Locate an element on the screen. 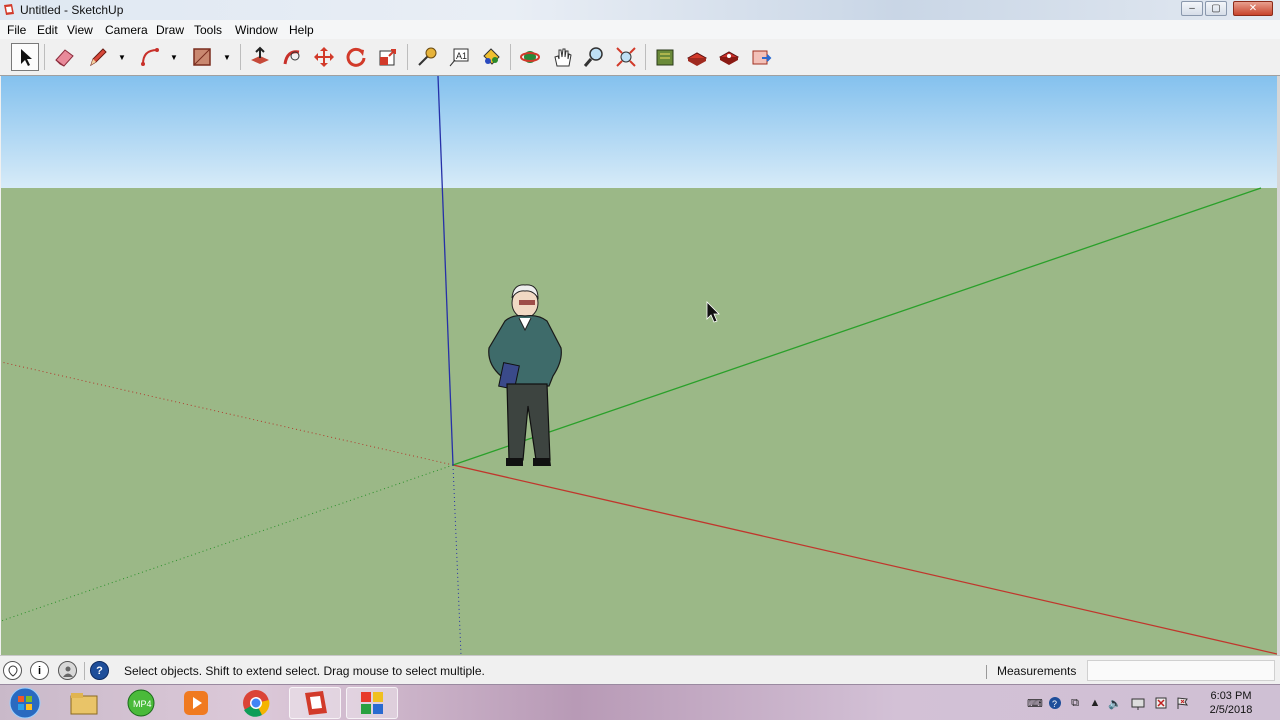 This screenshot has width=1280, height=720. rotate-icon is located at coordinates (356, 57).